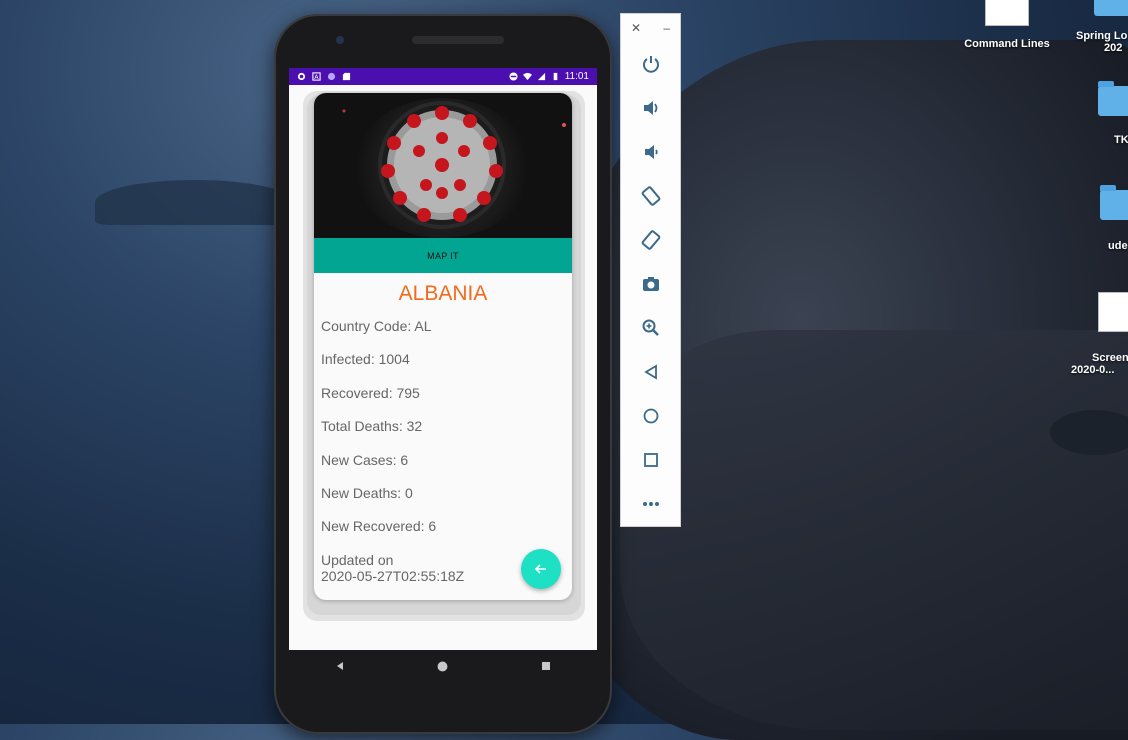 This screenshot has width=1128, height=740. I want to click on status-time: 11:01, so click(576, 76).